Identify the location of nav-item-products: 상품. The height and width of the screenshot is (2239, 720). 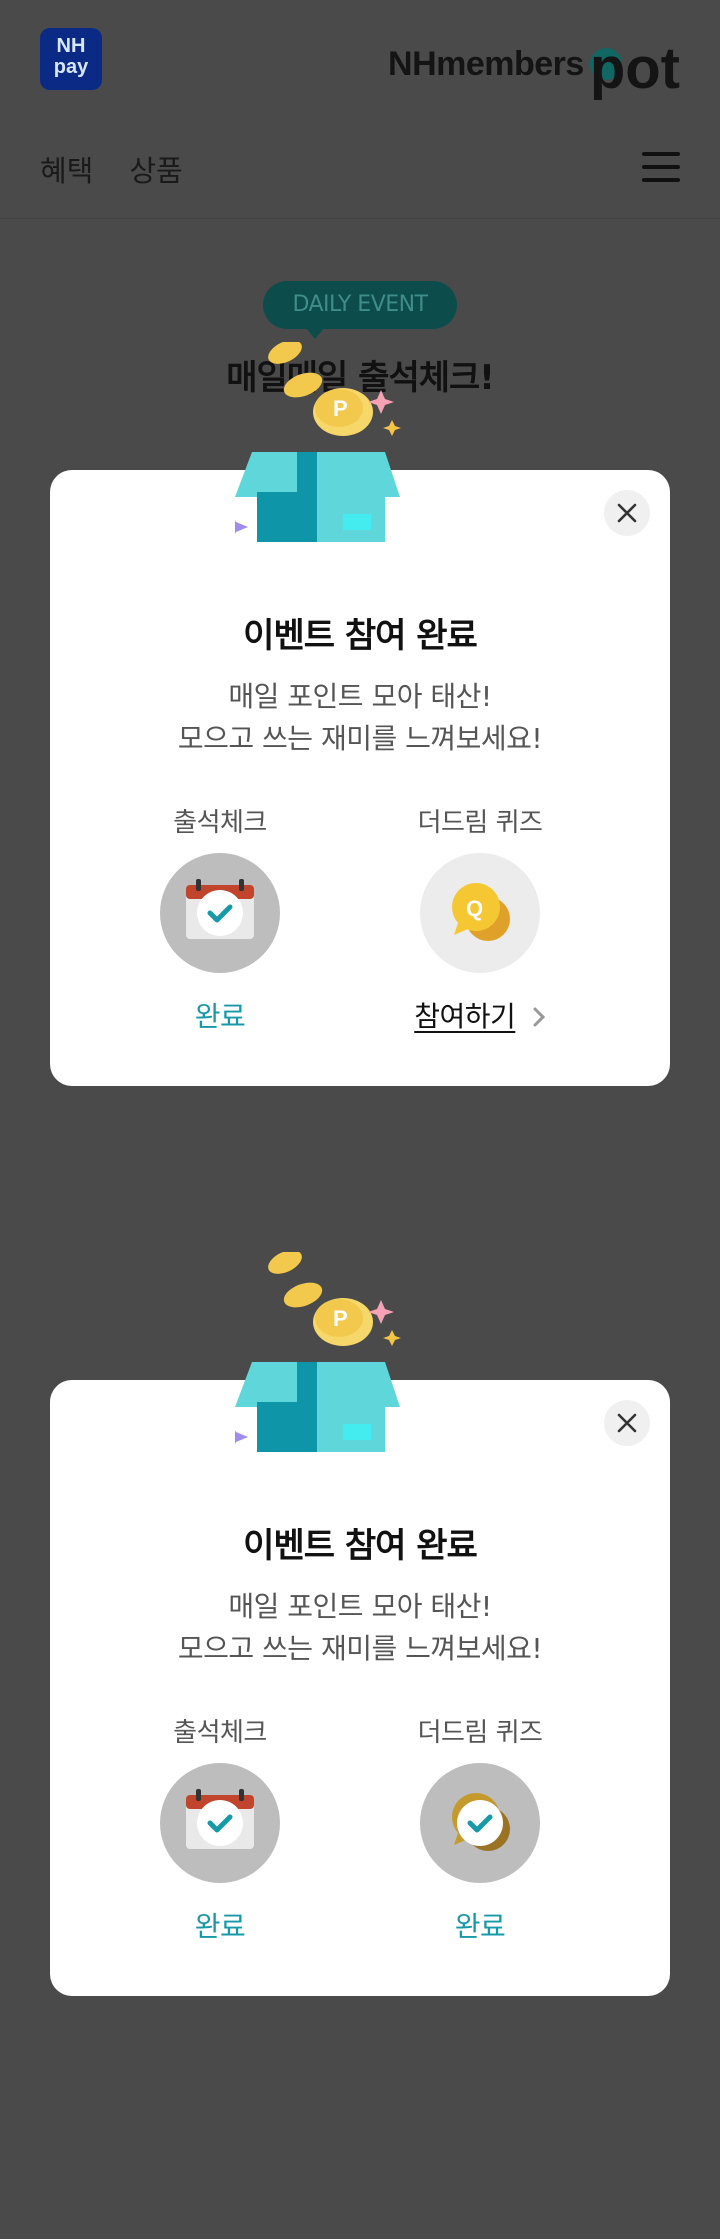
(155, 169).